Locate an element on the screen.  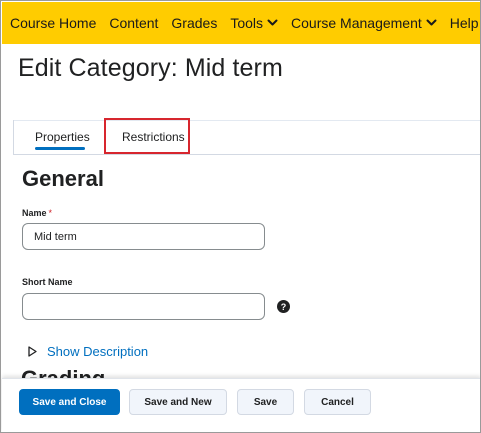
nav-tools: Tools is located at coordinates (254, 23).